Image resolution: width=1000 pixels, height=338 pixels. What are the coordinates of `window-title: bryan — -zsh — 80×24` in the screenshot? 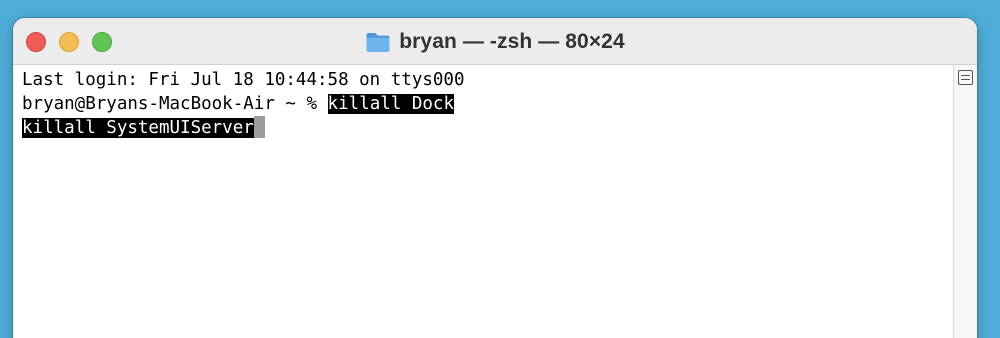 It's located at (512, 41).